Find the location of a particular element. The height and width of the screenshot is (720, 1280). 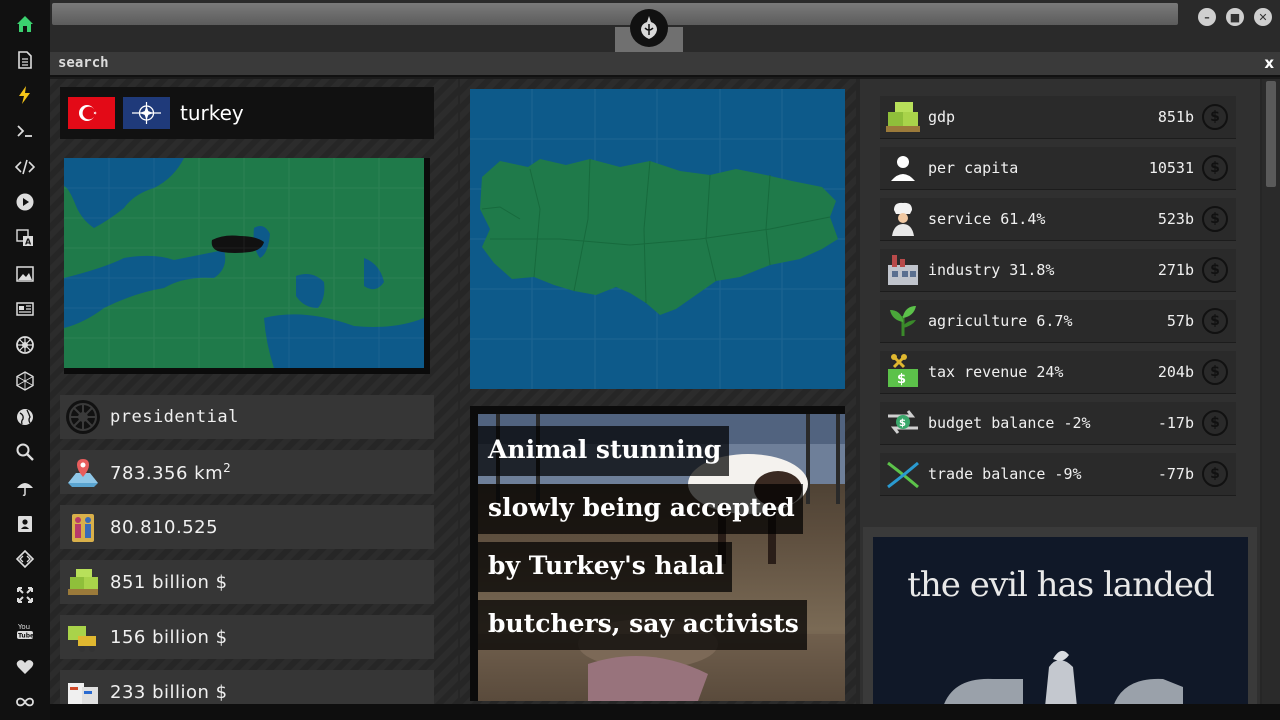

economy-value: -17b is located at coordinates (1175, 423).